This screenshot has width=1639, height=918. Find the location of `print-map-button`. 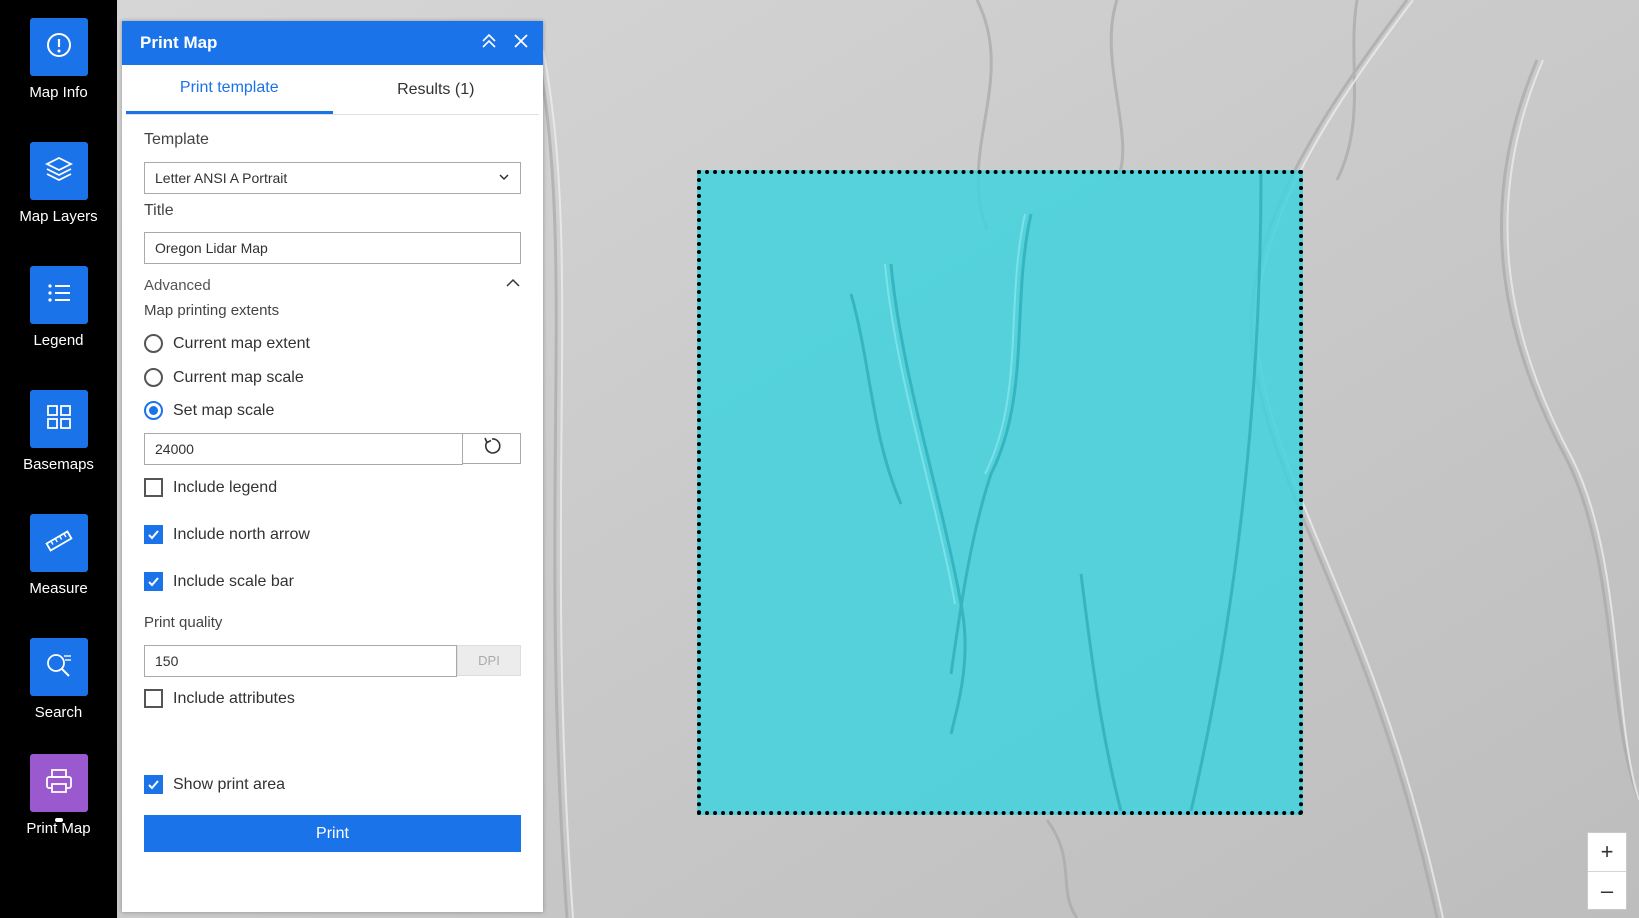

print-map-button is located at coordinates (58, 783).